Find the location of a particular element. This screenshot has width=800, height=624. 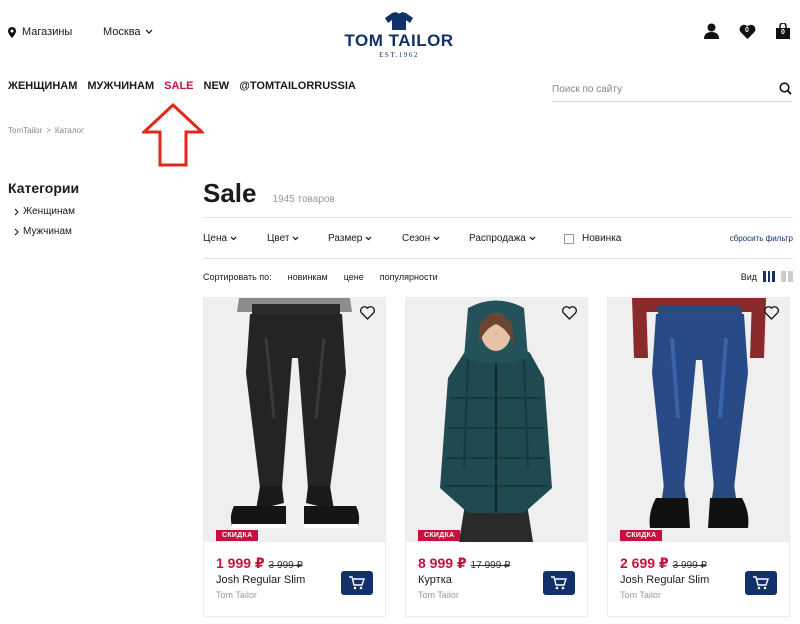

filter-color: Цвет is located at coordinates (283, 238).